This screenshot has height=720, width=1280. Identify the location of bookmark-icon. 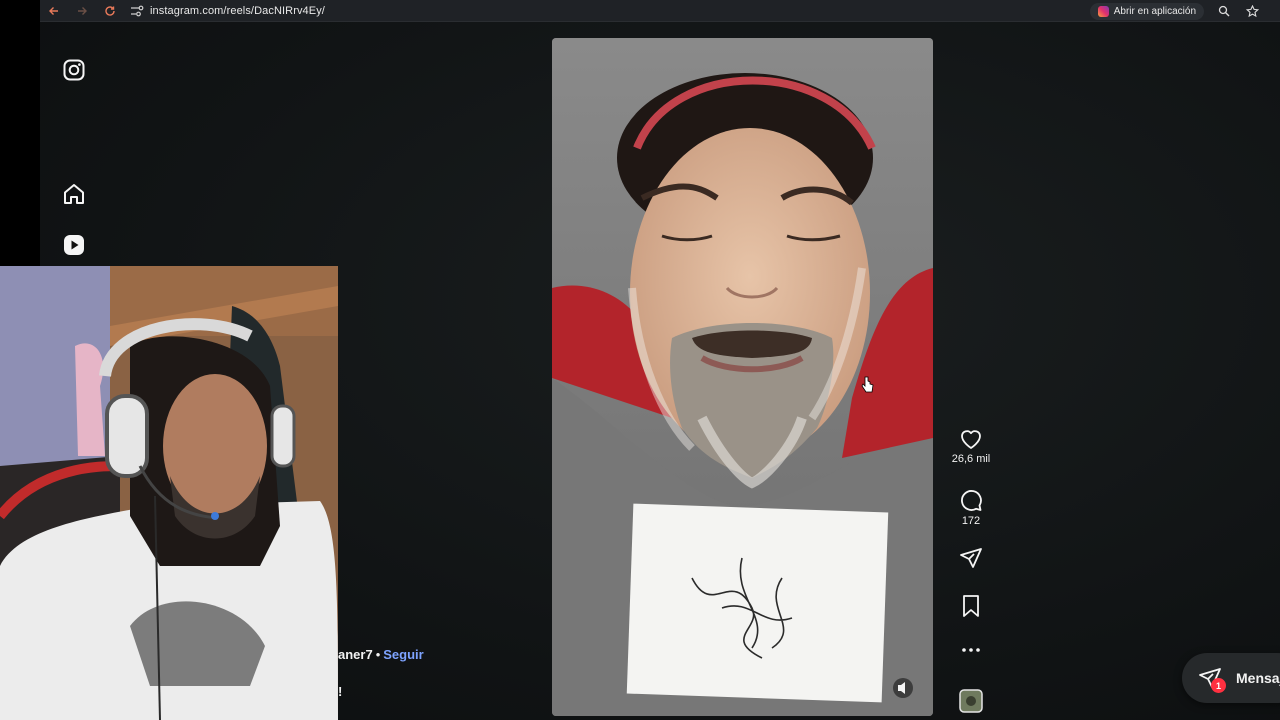
(971, 606).